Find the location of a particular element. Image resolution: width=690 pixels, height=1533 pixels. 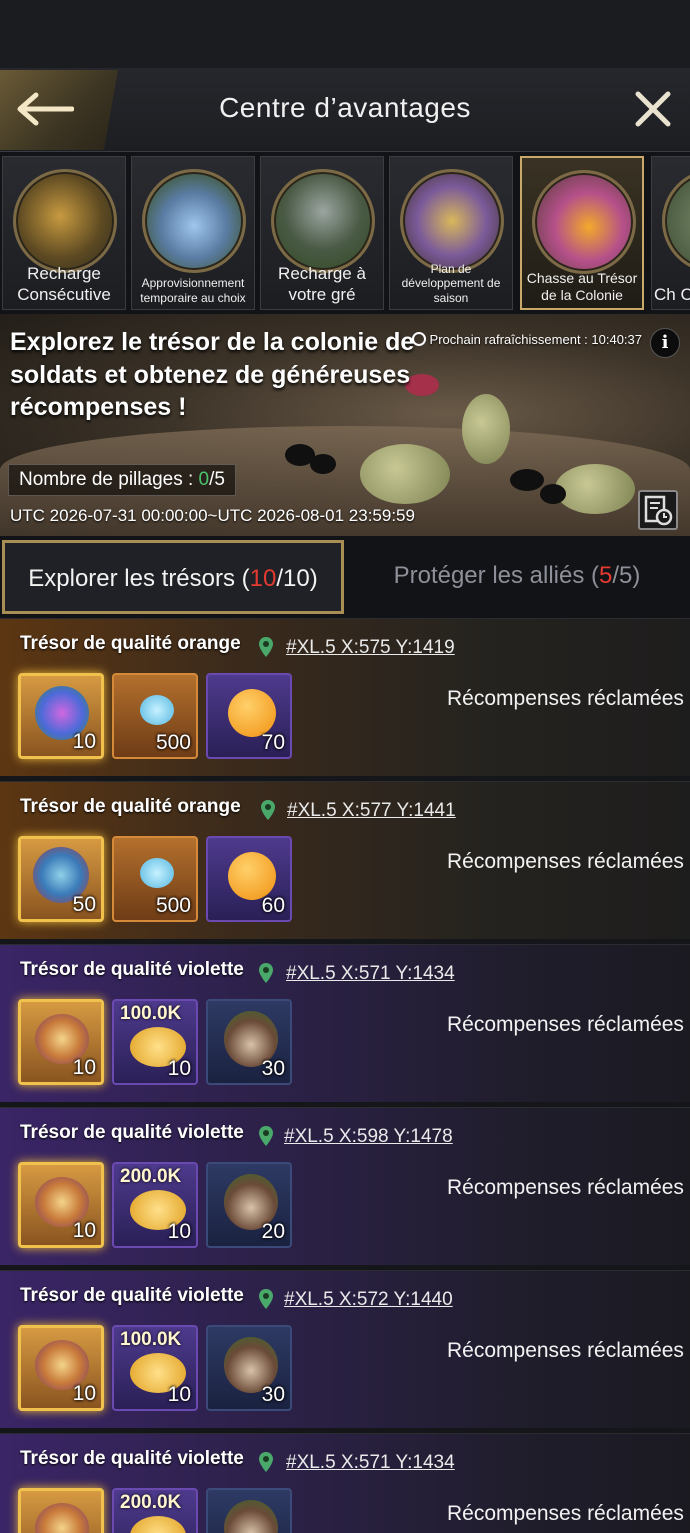

ant-on-rock-icon is located at coordinates (323, 221).